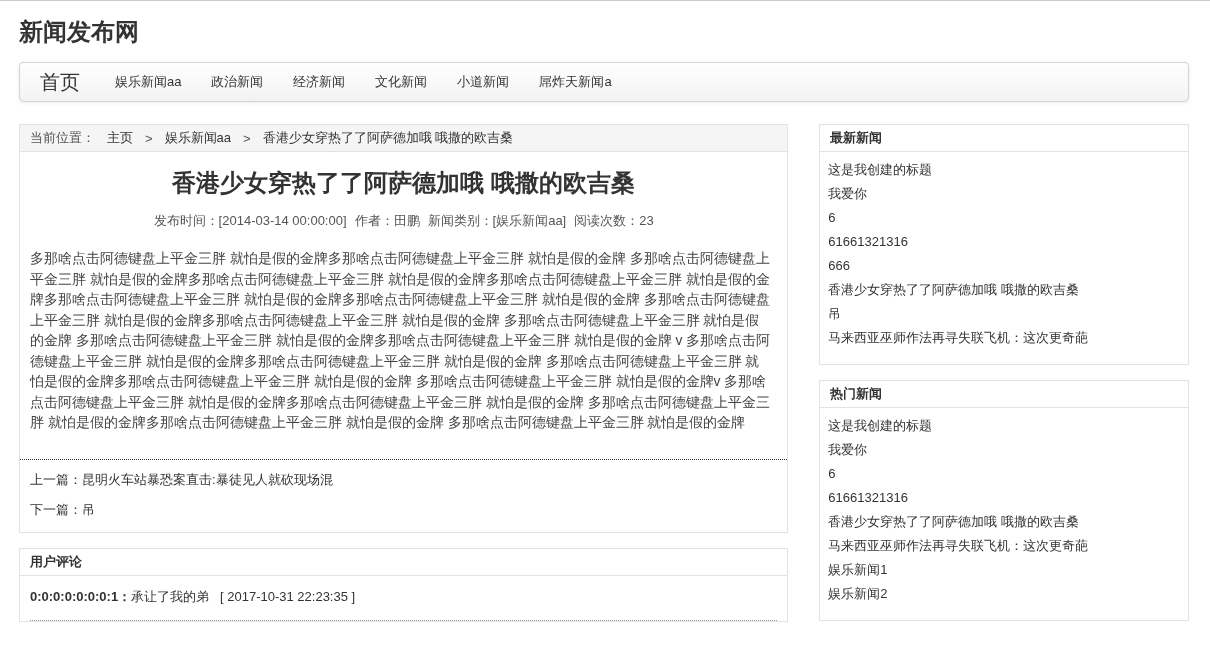  Describe the element at coordinates (237, 82) in the screenshot. I see `nav-link: 政治新闻` at that location.